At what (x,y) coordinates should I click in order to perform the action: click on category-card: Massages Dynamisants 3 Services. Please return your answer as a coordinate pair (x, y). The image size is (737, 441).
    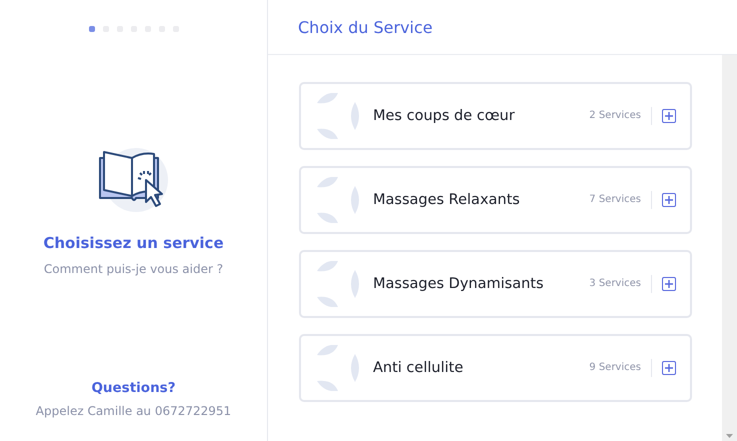
    Looking at the image, I should click on (495, 284).